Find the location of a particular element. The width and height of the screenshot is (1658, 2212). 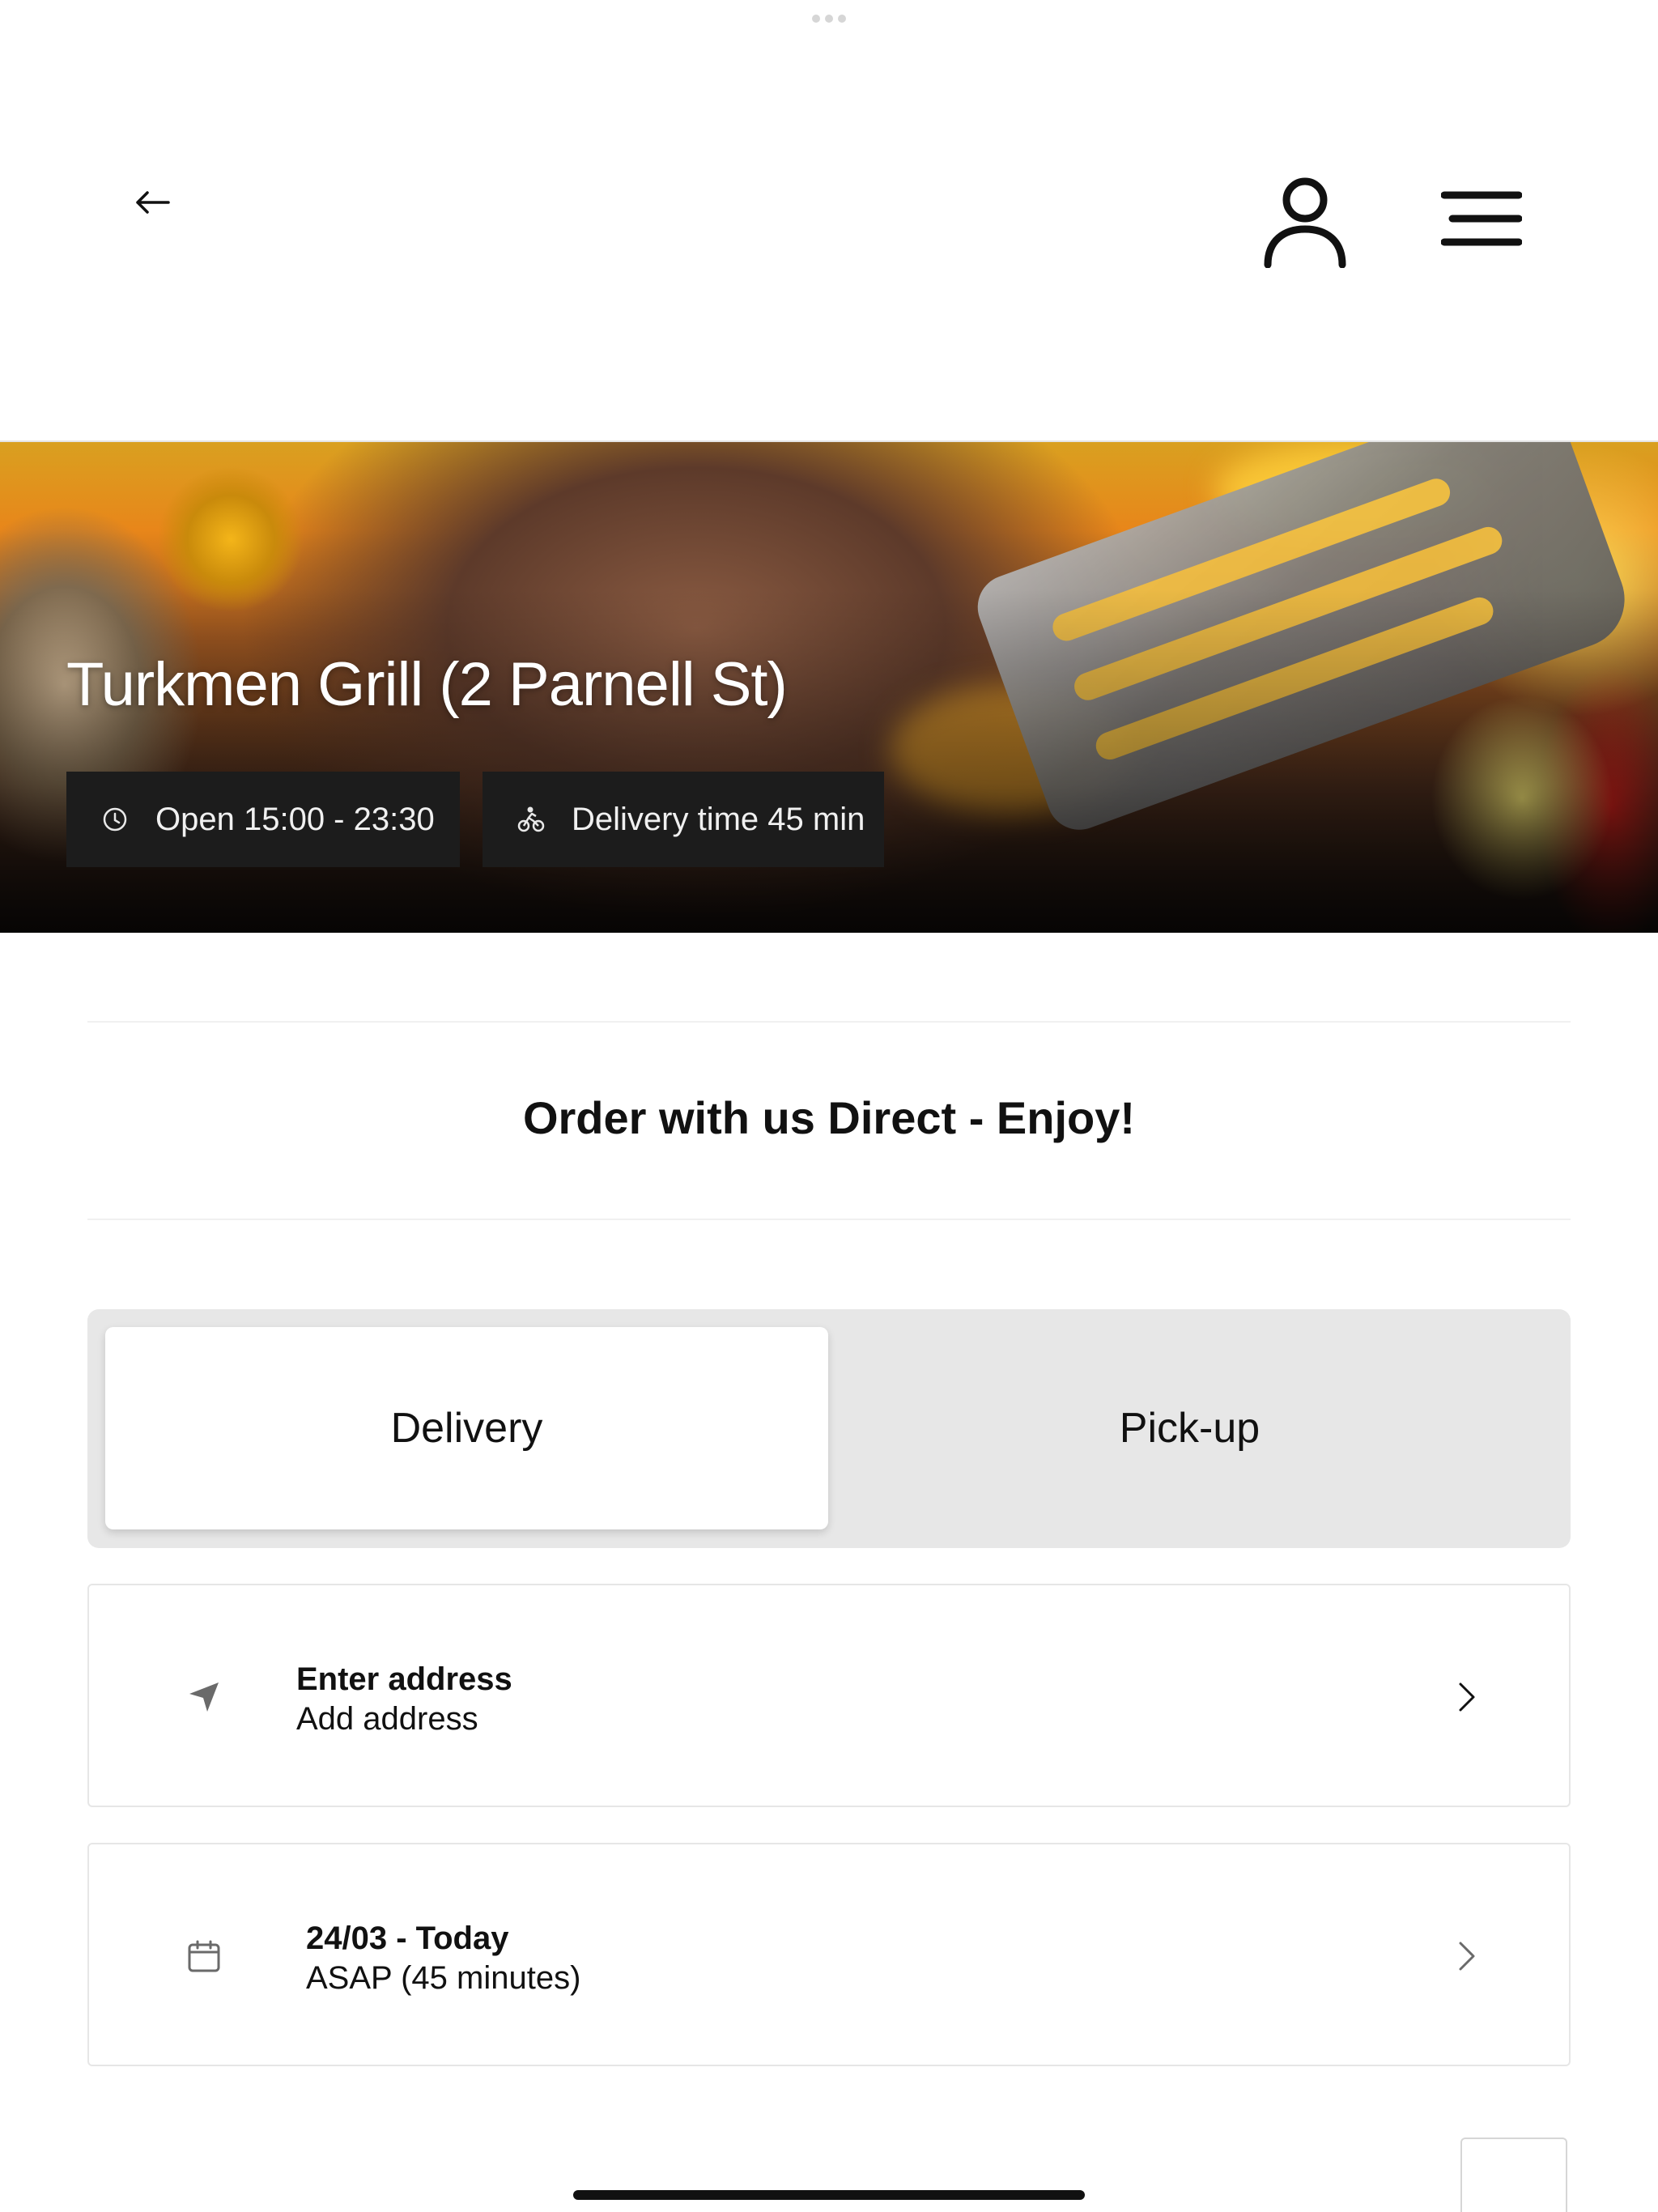

hamburger-menu-icon is located at coordinates (1481, 219).